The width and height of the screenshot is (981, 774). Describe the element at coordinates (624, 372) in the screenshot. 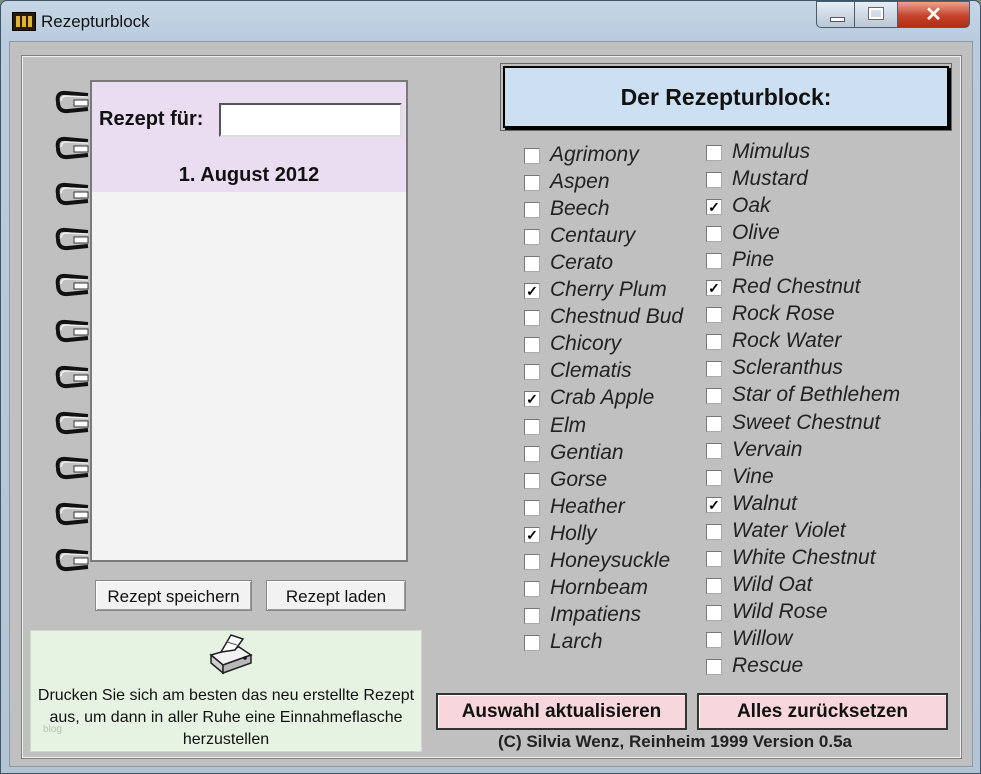

I see `remedy-item: Clematis` at that location.